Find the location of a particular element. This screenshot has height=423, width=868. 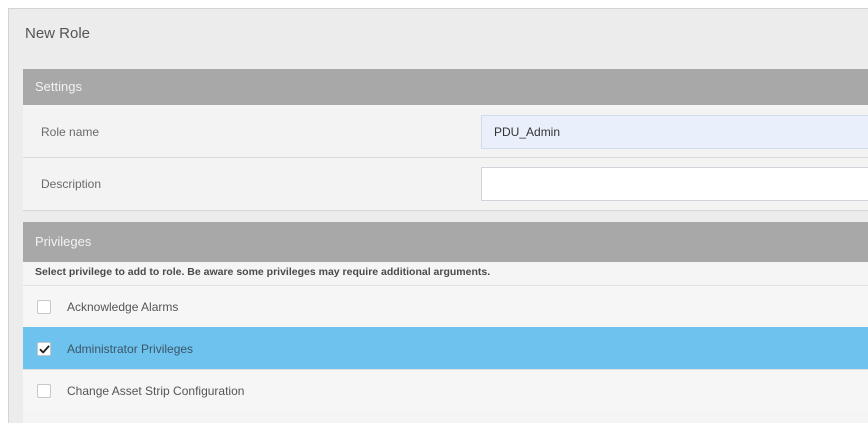

privilege-label: Administrator Privileges is located at coordinates (130, 348).